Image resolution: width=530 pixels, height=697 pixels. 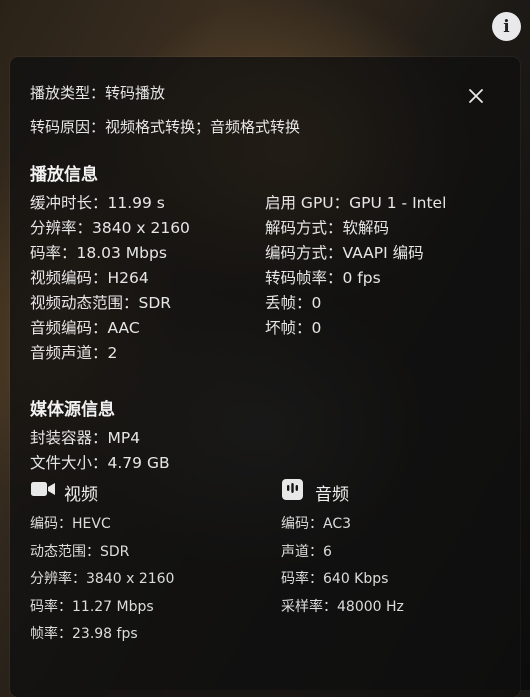 I want to click on playback-left-row: 码率：18.03 Mbps, so click(x=98, y=253).